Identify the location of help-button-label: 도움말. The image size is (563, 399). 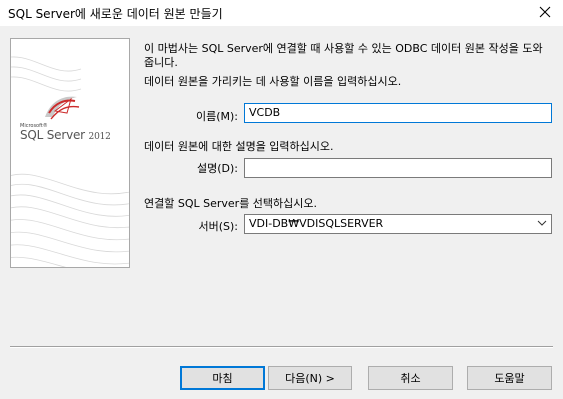
(509, 378).